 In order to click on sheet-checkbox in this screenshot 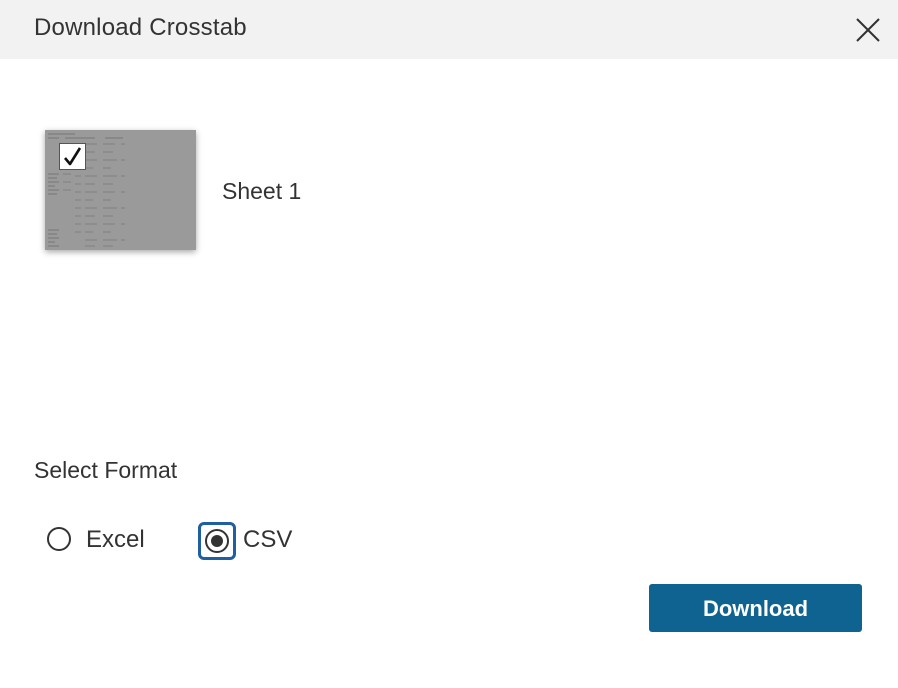, I will do `click(72, 156)`.